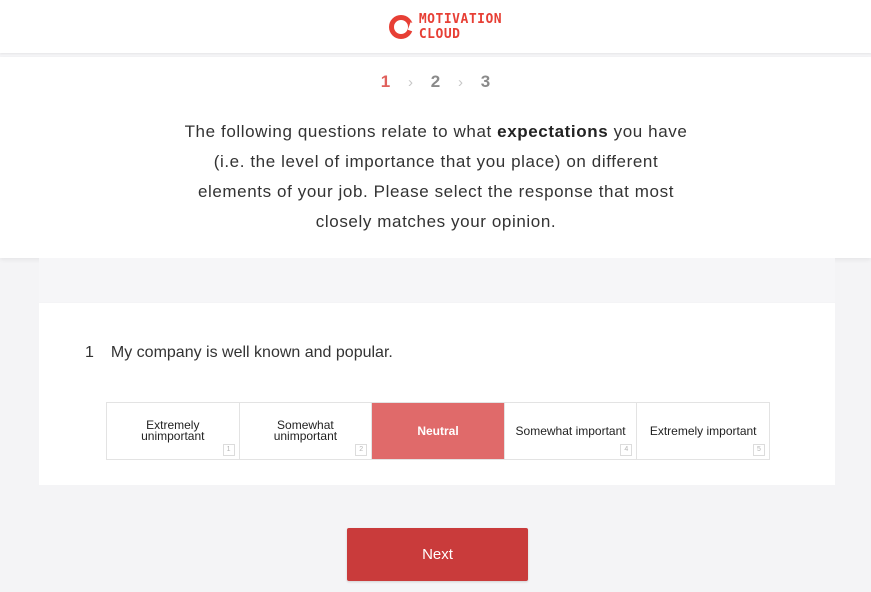  Describe the element at coordinates (251, 352) in the screenshot. I see `question-text: My company is well known and popular.` at that location.